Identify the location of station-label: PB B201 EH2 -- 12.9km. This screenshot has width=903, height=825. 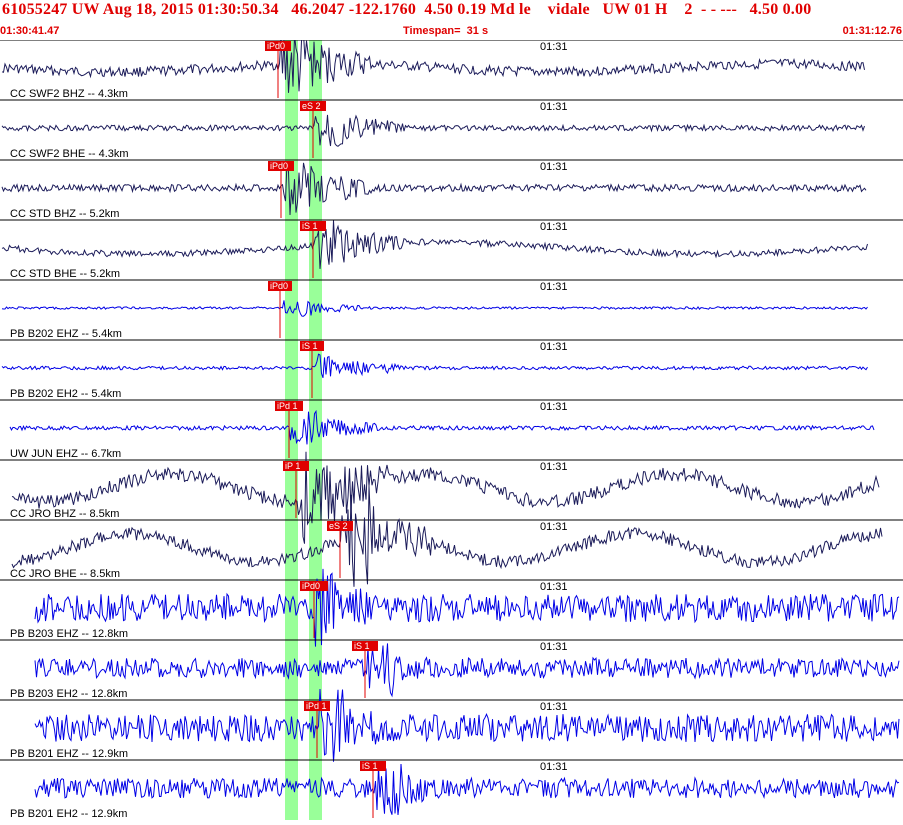
(69, 814).